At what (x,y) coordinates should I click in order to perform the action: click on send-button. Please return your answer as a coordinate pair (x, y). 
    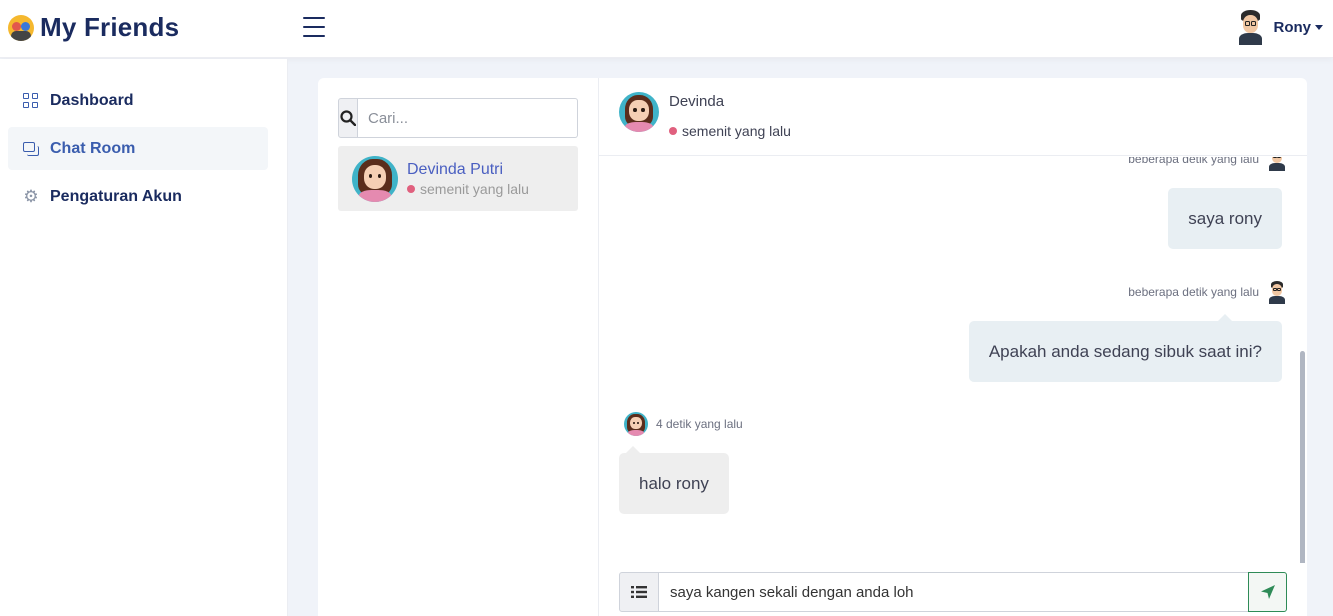
    Looking at the image, I should click on (1267, 592).